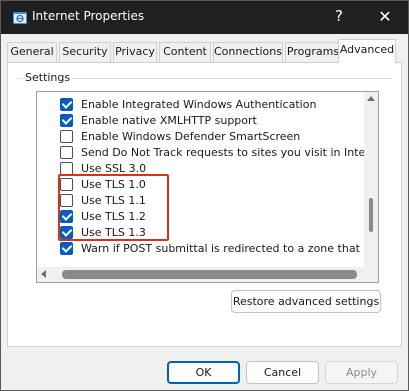  Describe the element at coordinates (367, 51) in the screenshot. I see `tab-advanced: Advanced` at that location.